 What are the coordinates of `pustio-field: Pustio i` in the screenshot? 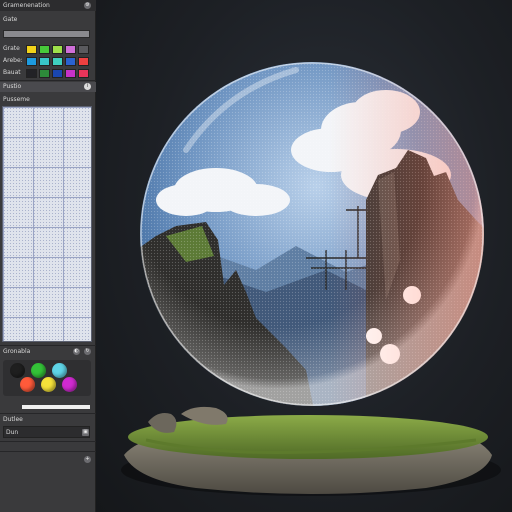 It's located at (48, 87).